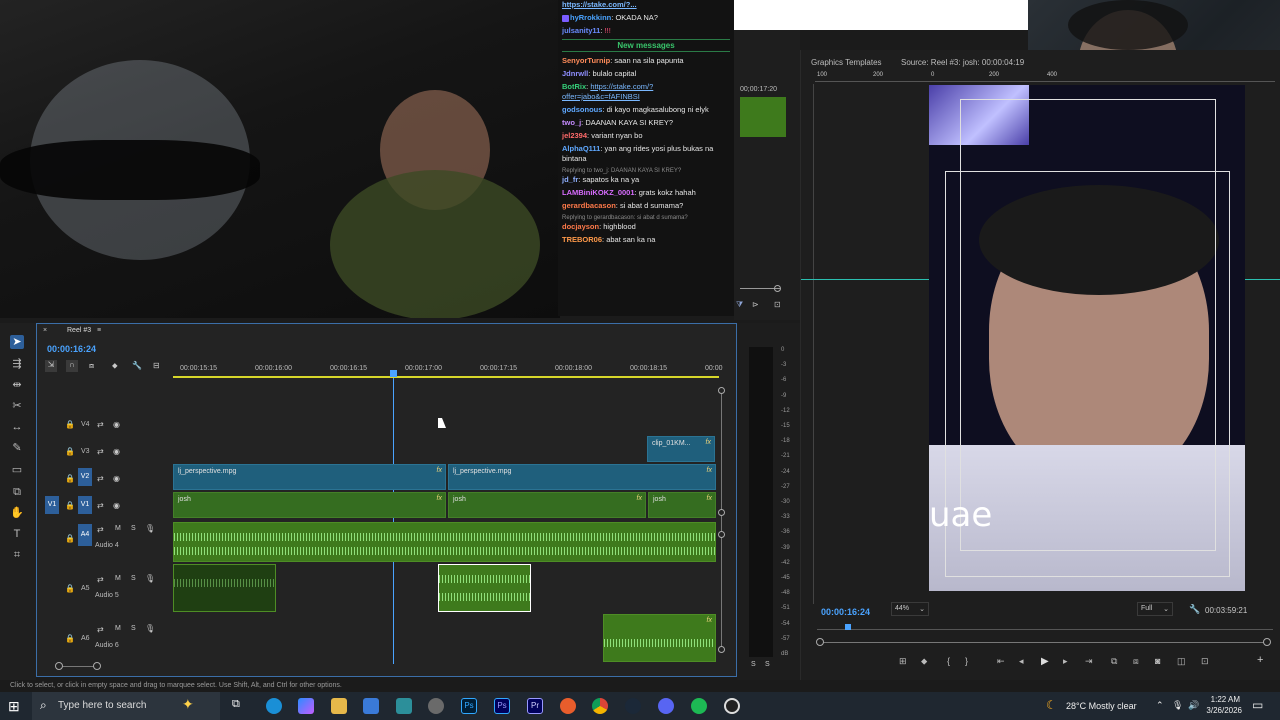  I want to click on premiere-pro-icon: Pr, so click(535, 706).